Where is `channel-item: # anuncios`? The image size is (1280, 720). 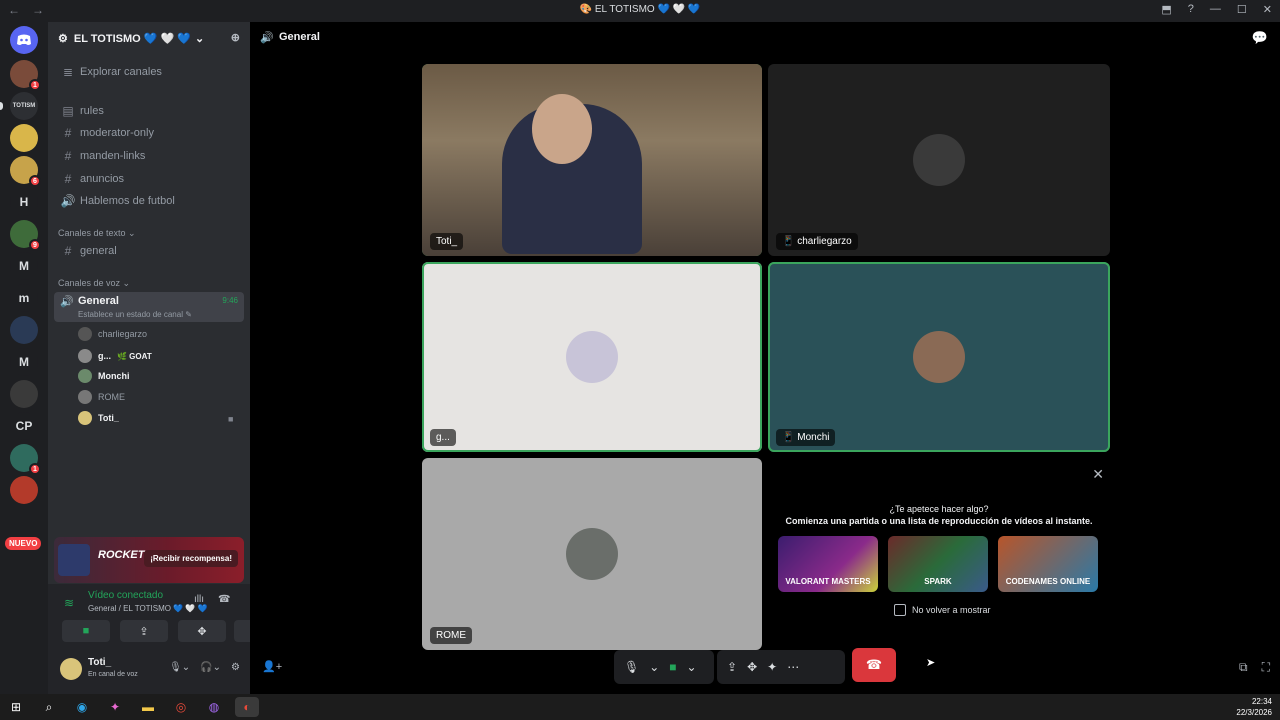
channel-item: # anuncios is located at coordinates (150, 179).